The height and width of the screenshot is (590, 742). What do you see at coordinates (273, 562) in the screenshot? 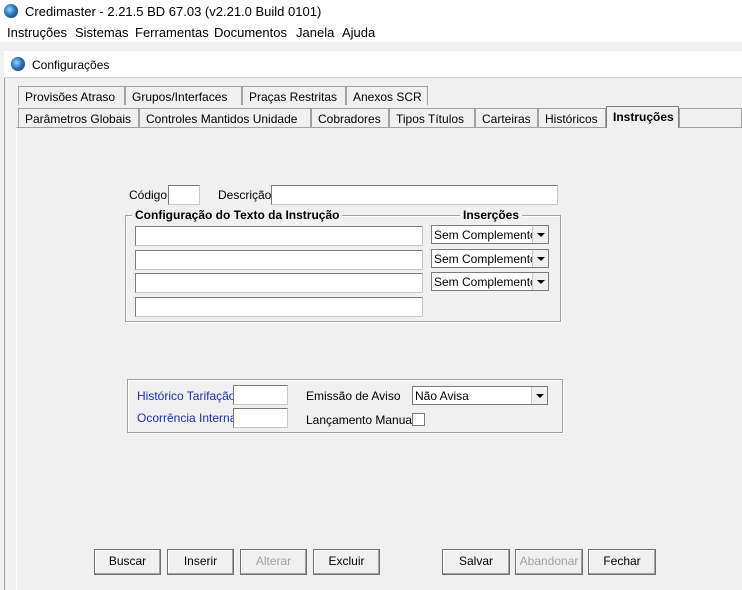
I see `alterar-button: Alterar` at bounding box center [273, 562].